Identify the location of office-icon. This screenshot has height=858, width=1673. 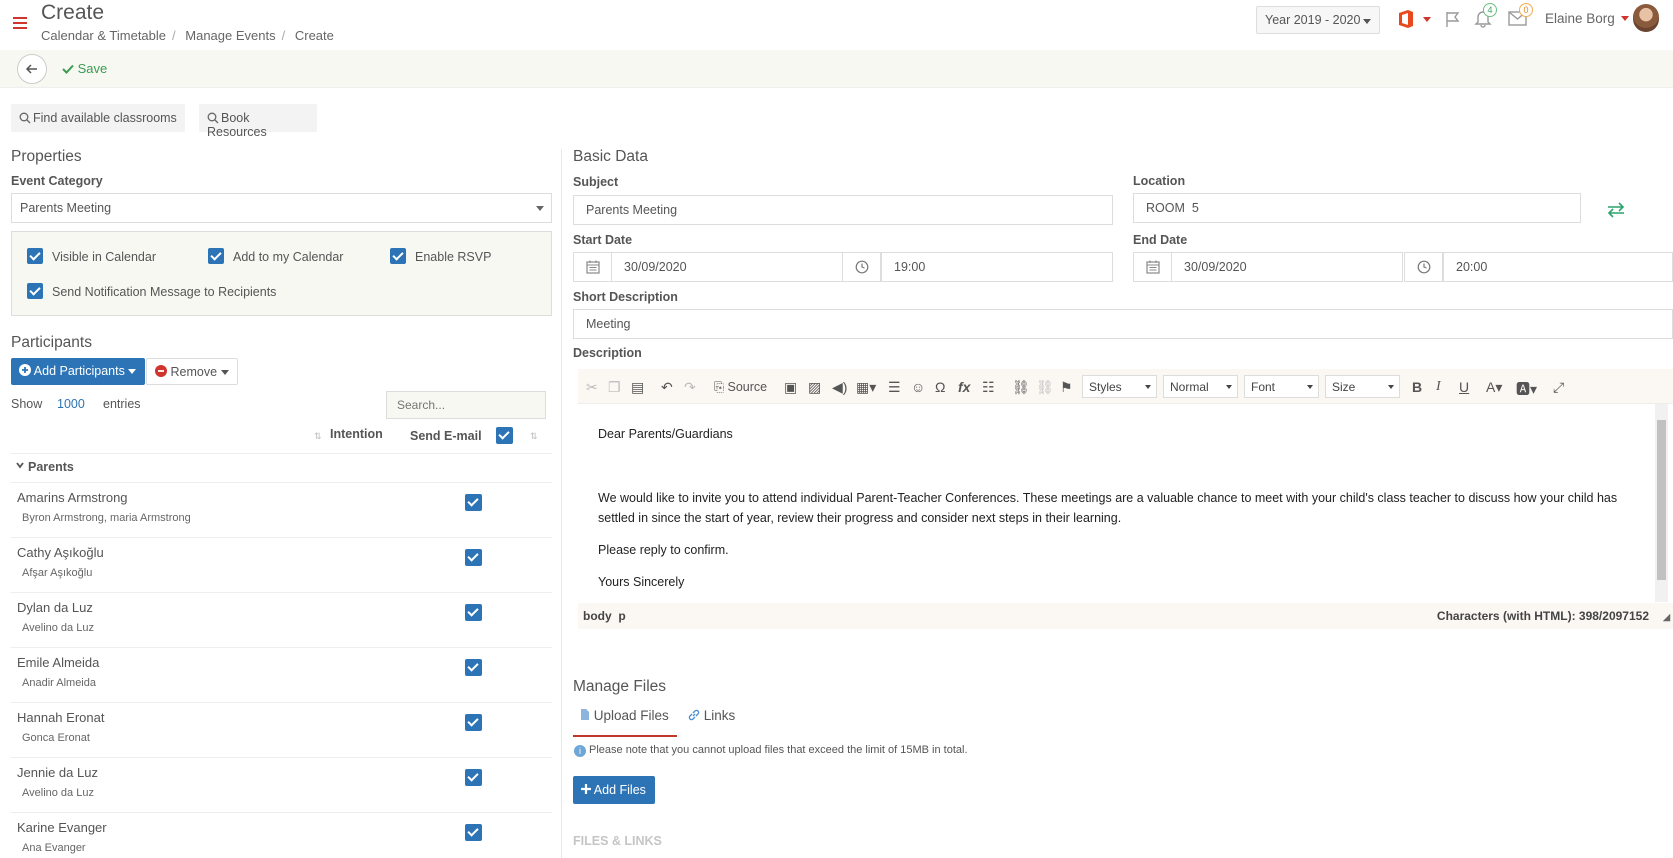
(1406, 19).